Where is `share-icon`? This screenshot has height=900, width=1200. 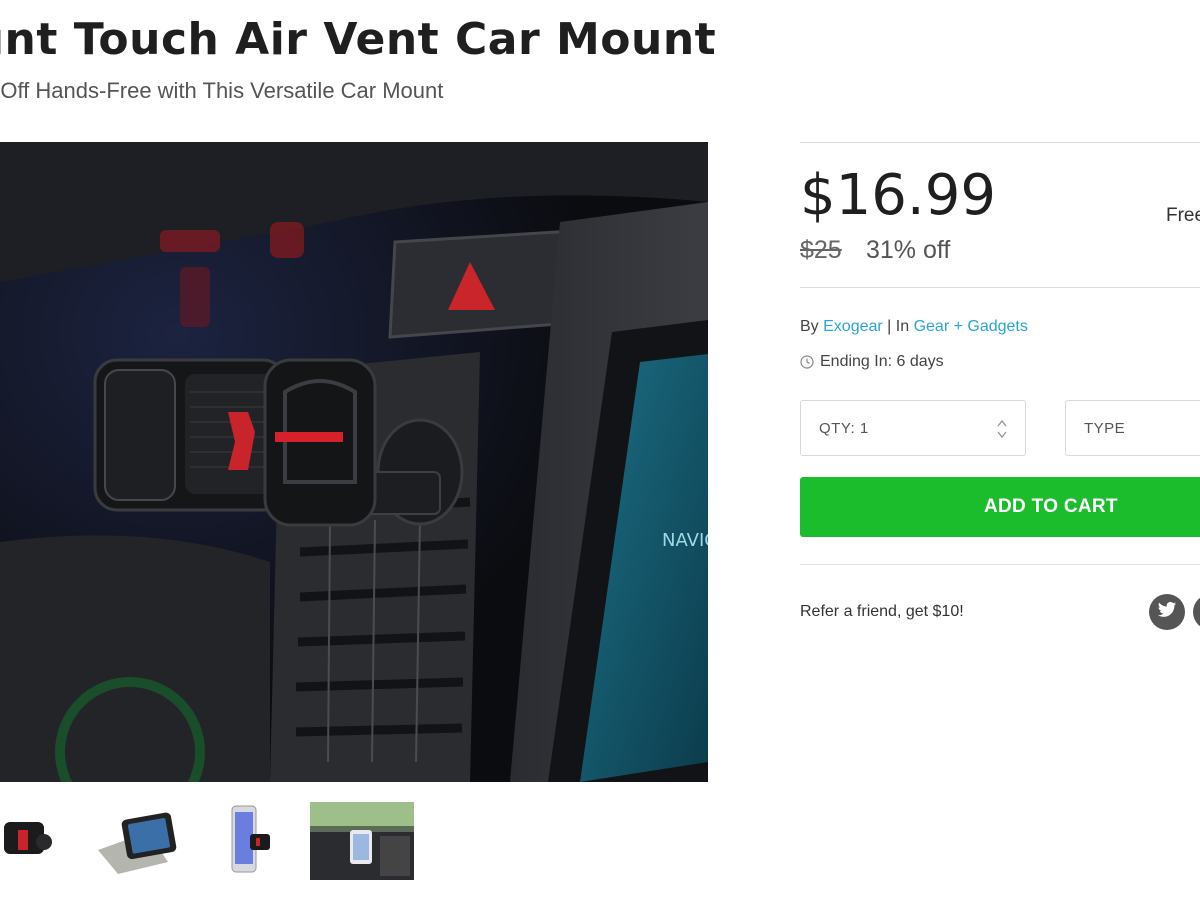 share-icon is located at coordinates (1196, 612).